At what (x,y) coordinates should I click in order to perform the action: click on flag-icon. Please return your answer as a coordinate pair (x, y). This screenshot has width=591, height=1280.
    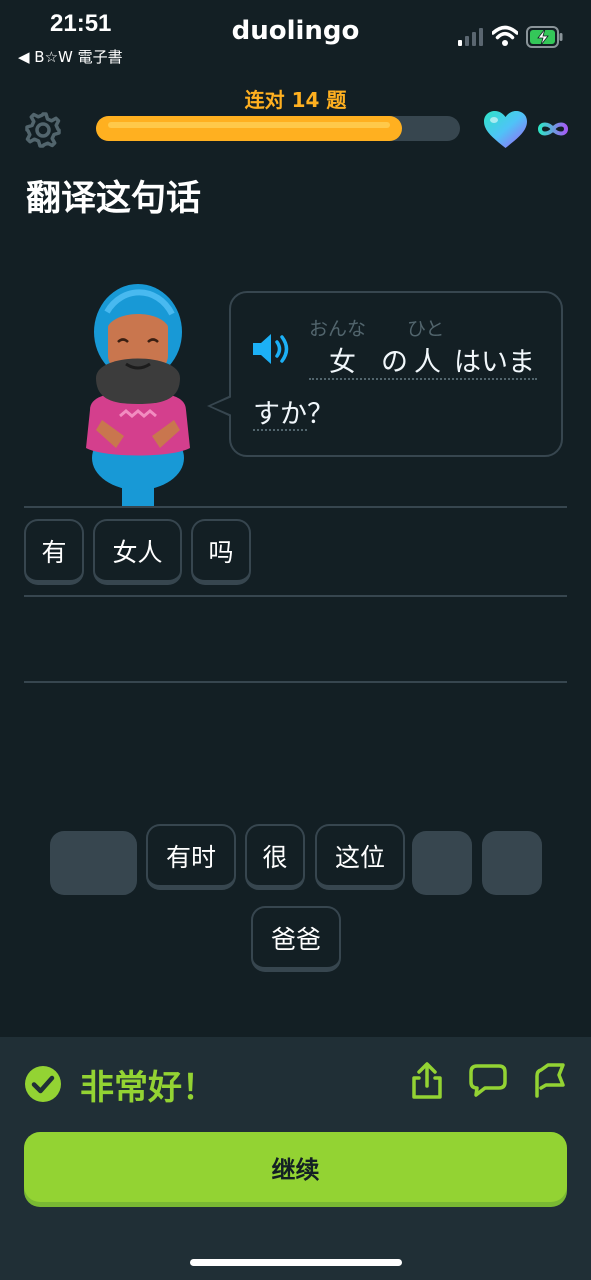
    Looking at the image, I should click on (549, 1080).